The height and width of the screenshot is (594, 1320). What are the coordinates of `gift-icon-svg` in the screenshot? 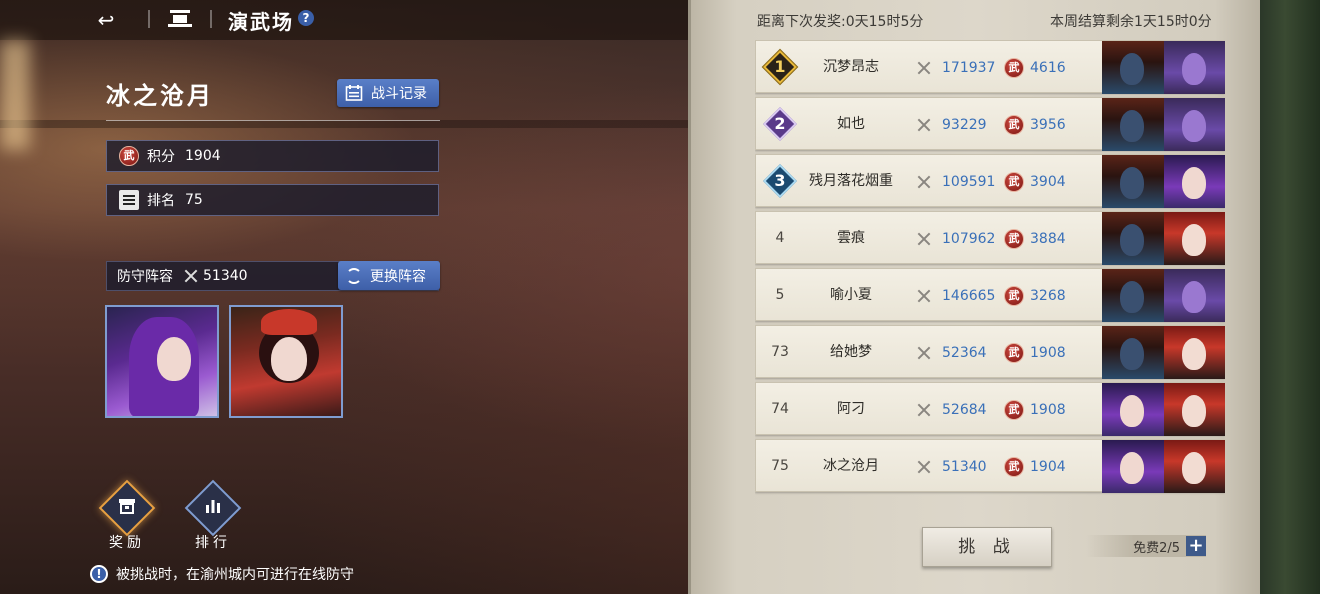 It's located at (127, 506).